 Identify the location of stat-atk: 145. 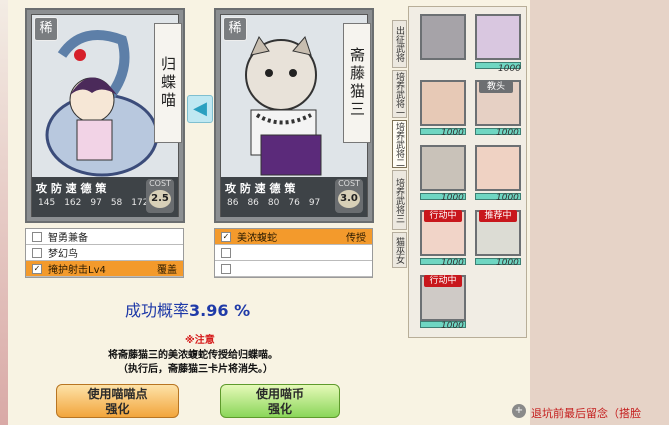
(47, 203).